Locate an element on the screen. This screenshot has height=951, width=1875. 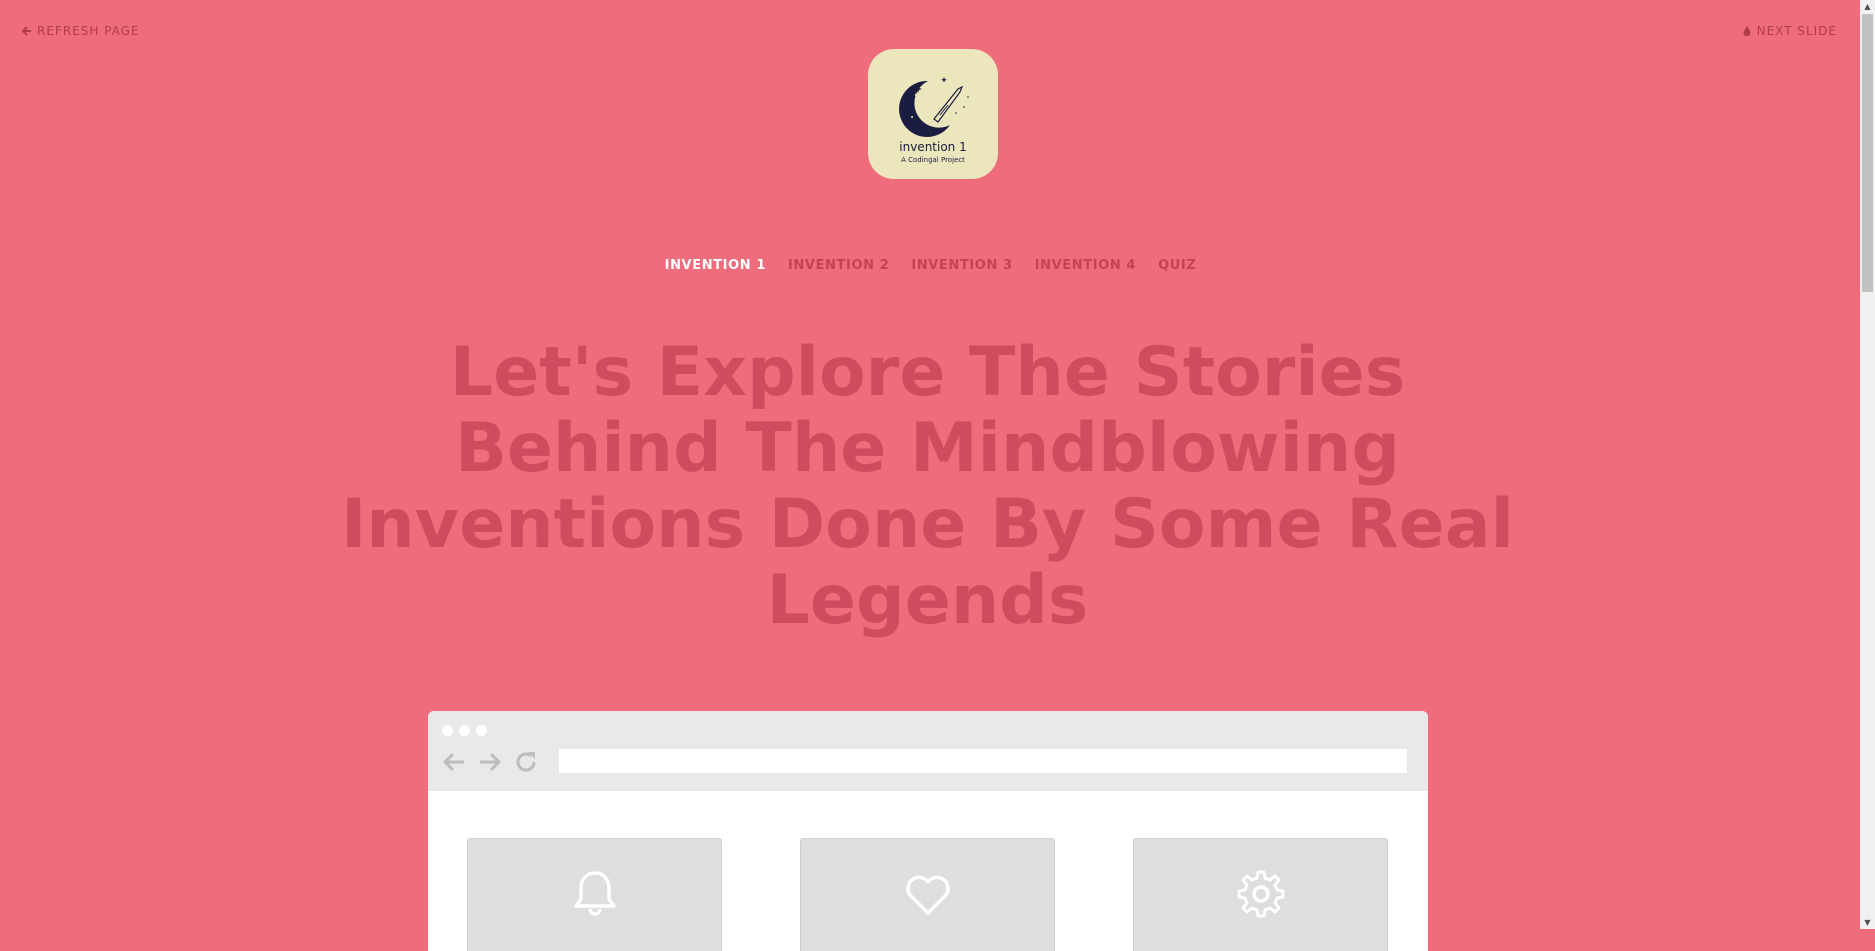
page-scrollbar: ▲ ▼ is located at coordinates (1867, 464).